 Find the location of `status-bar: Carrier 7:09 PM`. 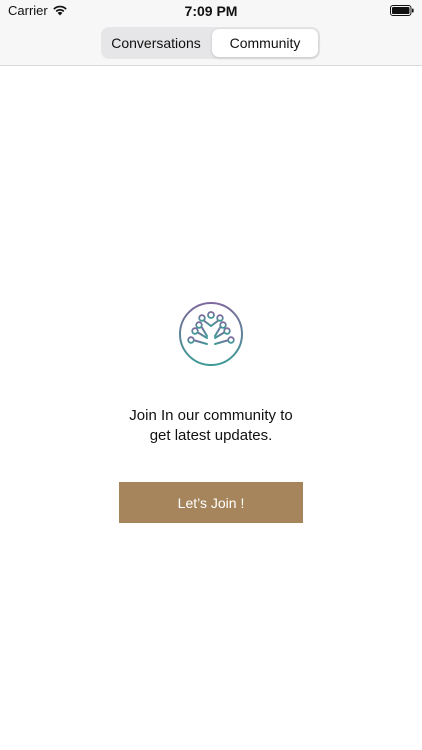

status-bar: Carrier 7:09 PM is located at coordinates (211, 11).